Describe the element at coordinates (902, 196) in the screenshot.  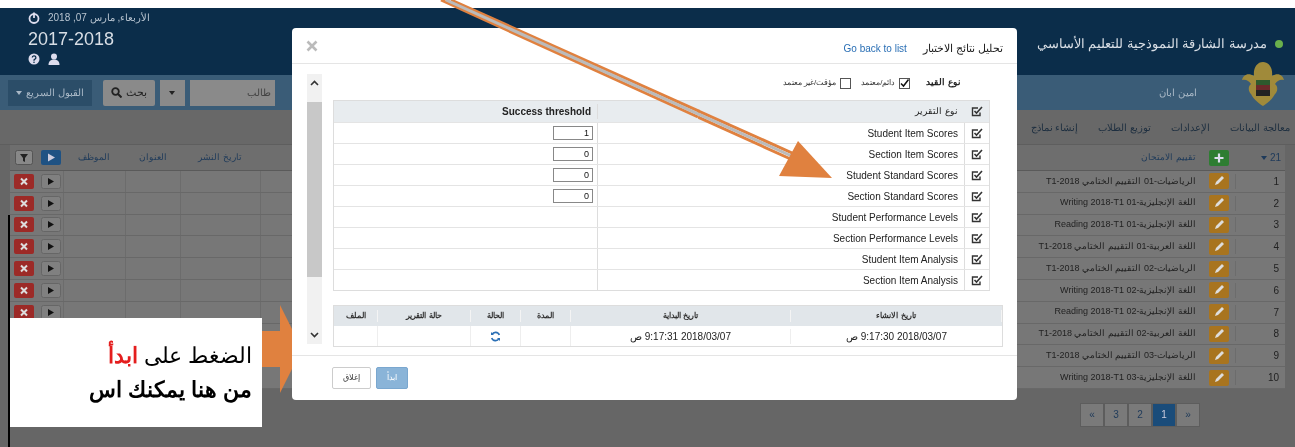
I see `report-name: Section Standard Scores` at that location.